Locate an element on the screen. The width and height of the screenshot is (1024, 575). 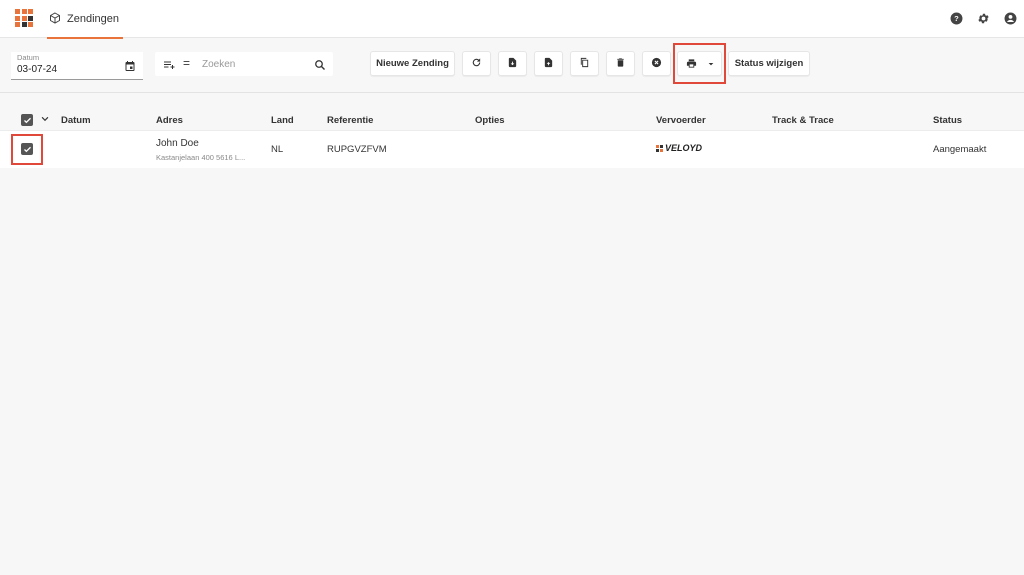
copy-button is located at coordinates (584, 63).